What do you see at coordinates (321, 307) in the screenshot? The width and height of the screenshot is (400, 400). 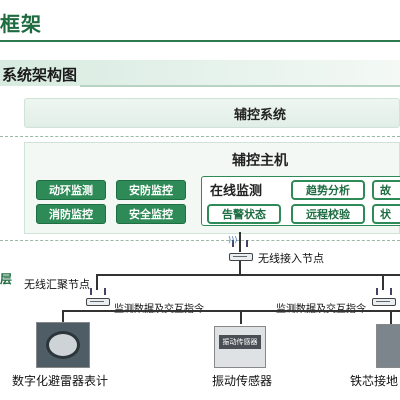 I see `link-label-right: 监测数据及交互指令` at bounding box center [321, 307].